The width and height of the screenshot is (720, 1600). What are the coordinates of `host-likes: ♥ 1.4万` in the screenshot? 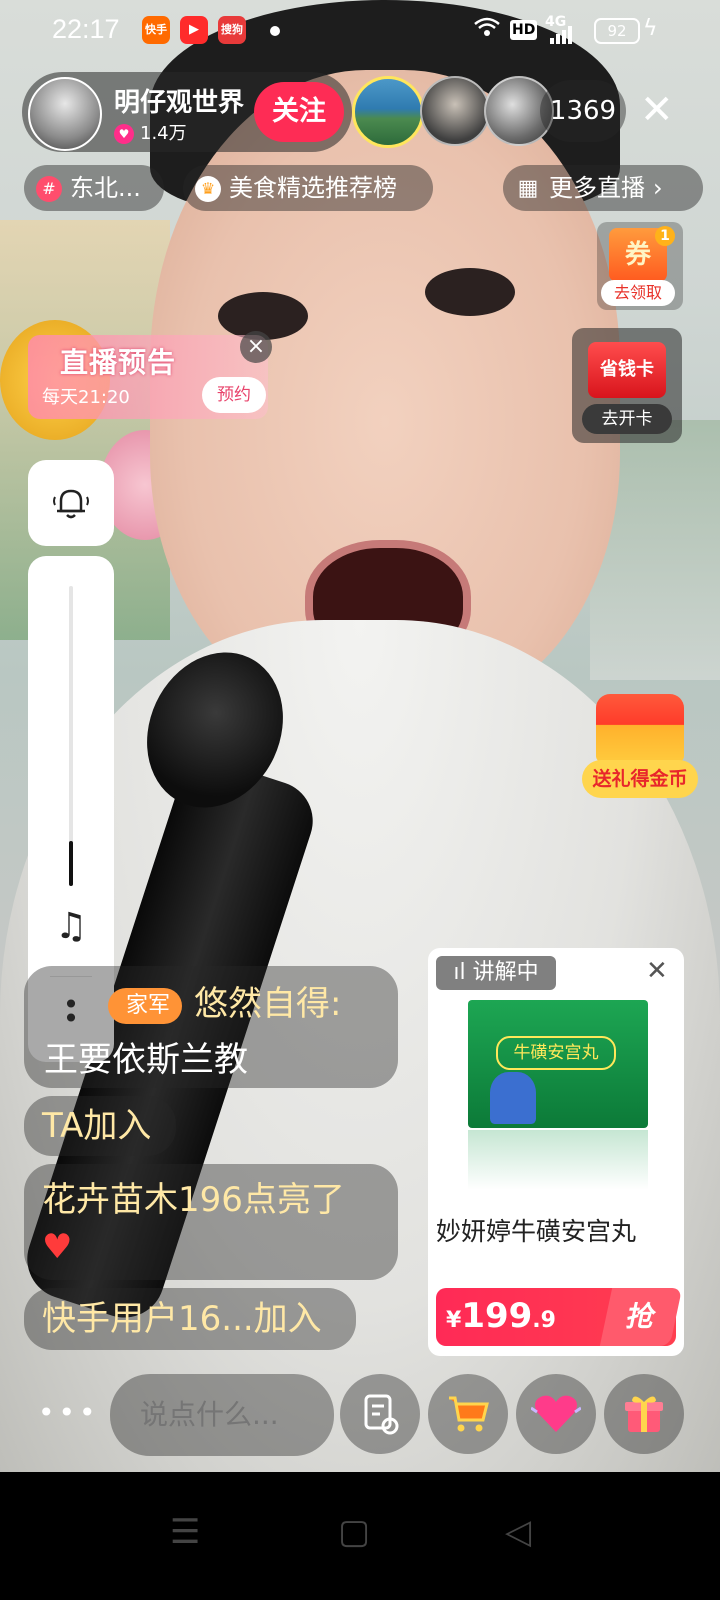 It's located at (150, 132).